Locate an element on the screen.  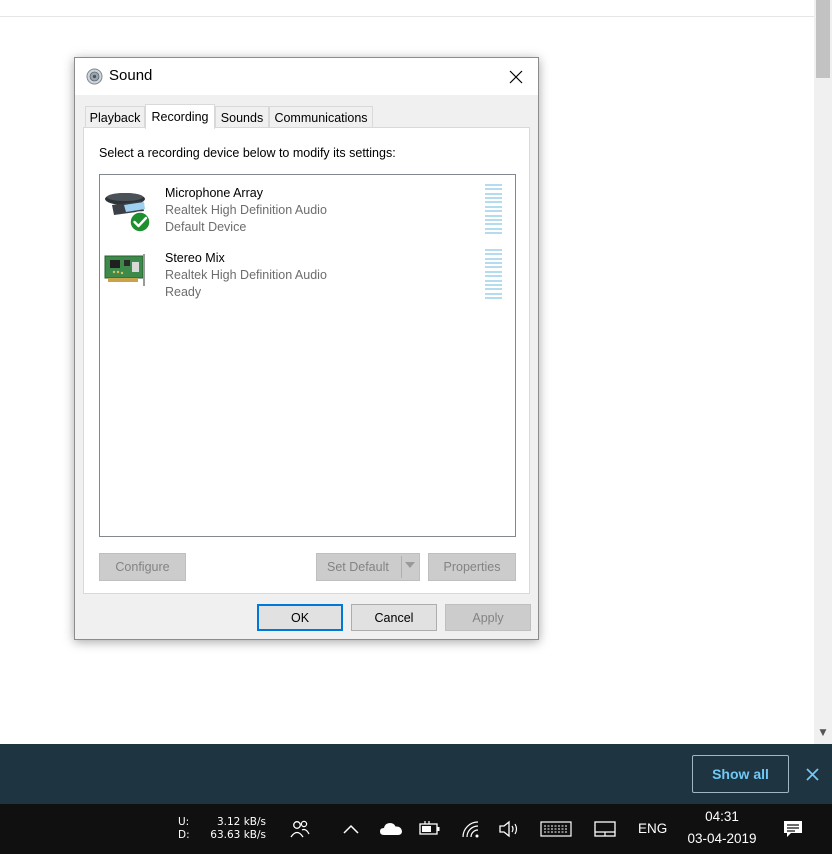
download-label: D: is located at coordinates (184, 835).